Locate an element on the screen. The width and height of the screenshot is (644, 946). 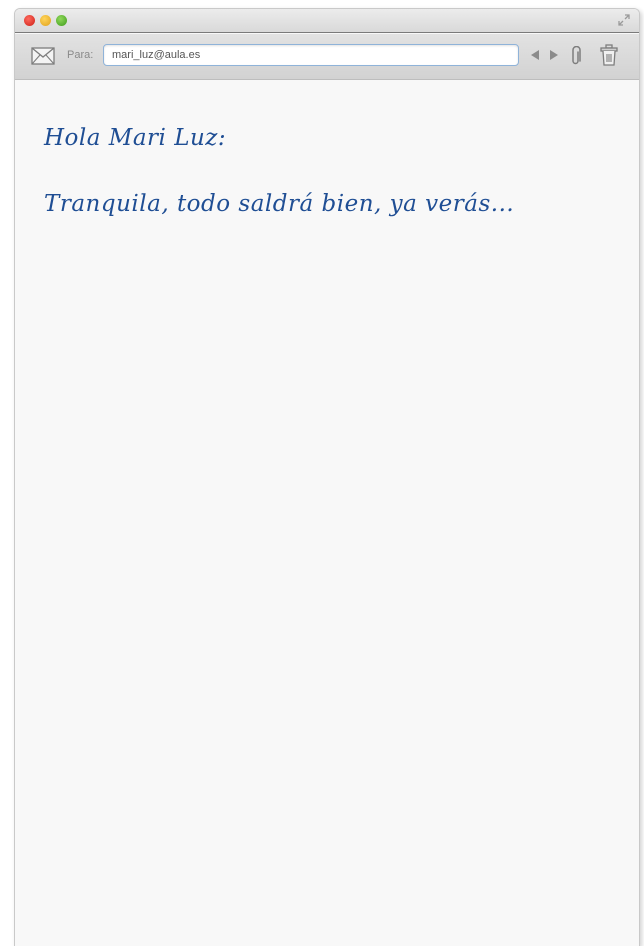
minimize-button is located at coordinates (45, 20).